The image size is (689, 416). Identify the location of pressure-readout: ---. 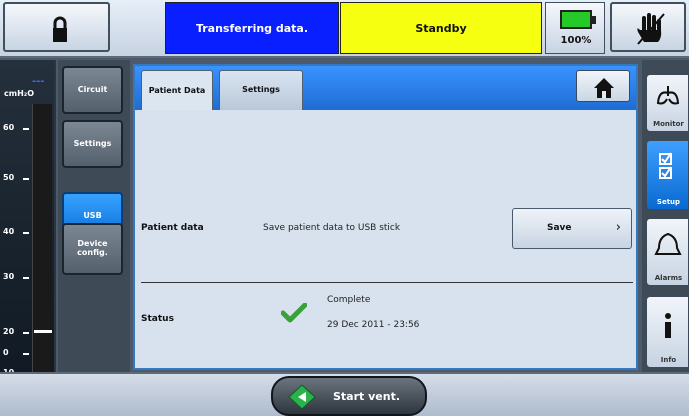
(38, 81).